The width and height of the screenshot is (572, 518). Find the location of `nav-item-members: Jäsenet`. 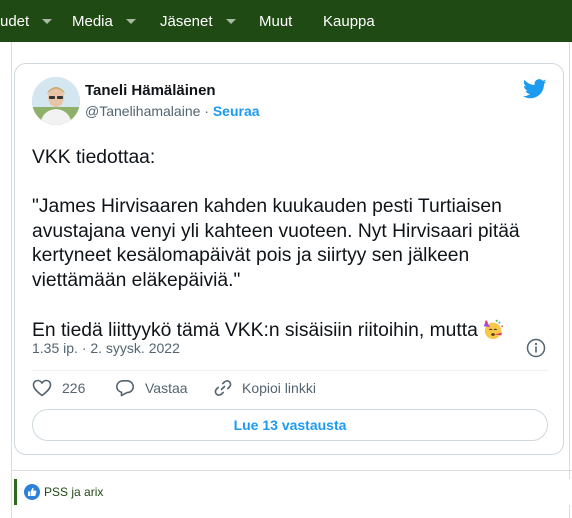

nav-item-members: Jäsenet is located at coordinates (198, 21).